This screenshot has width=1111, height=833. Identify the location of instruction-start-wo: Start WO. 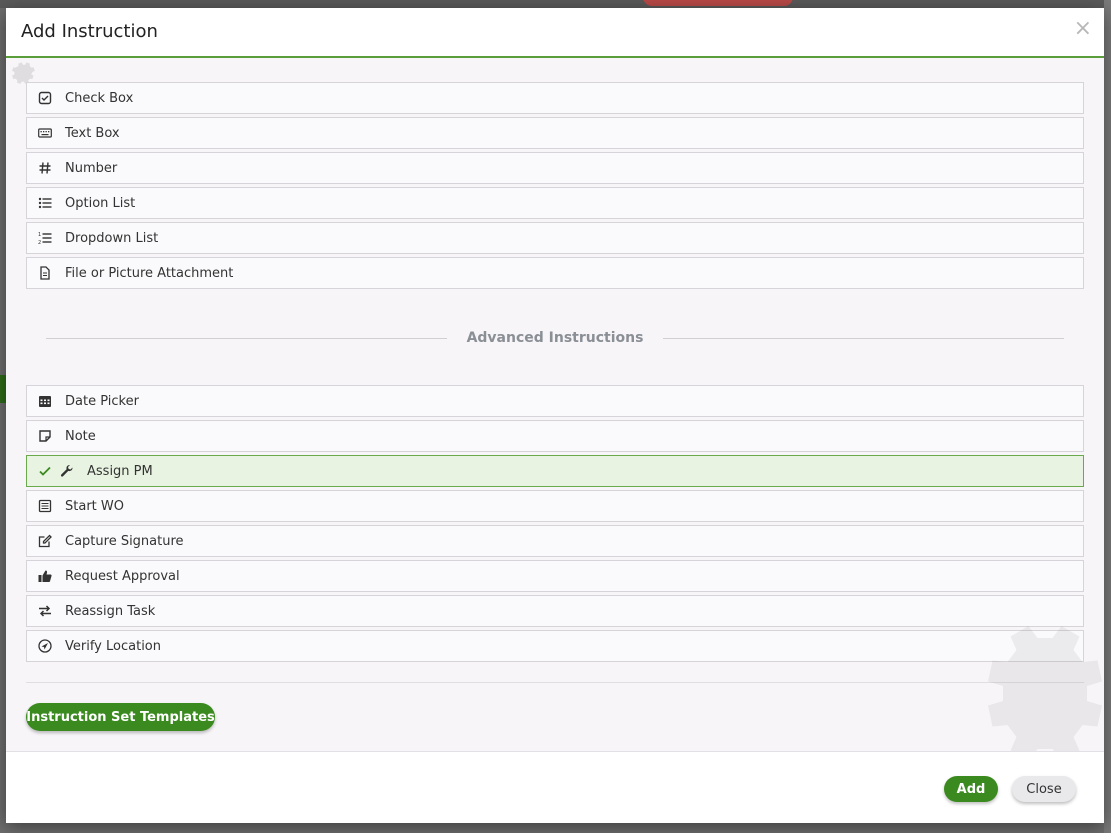
(555, 506).